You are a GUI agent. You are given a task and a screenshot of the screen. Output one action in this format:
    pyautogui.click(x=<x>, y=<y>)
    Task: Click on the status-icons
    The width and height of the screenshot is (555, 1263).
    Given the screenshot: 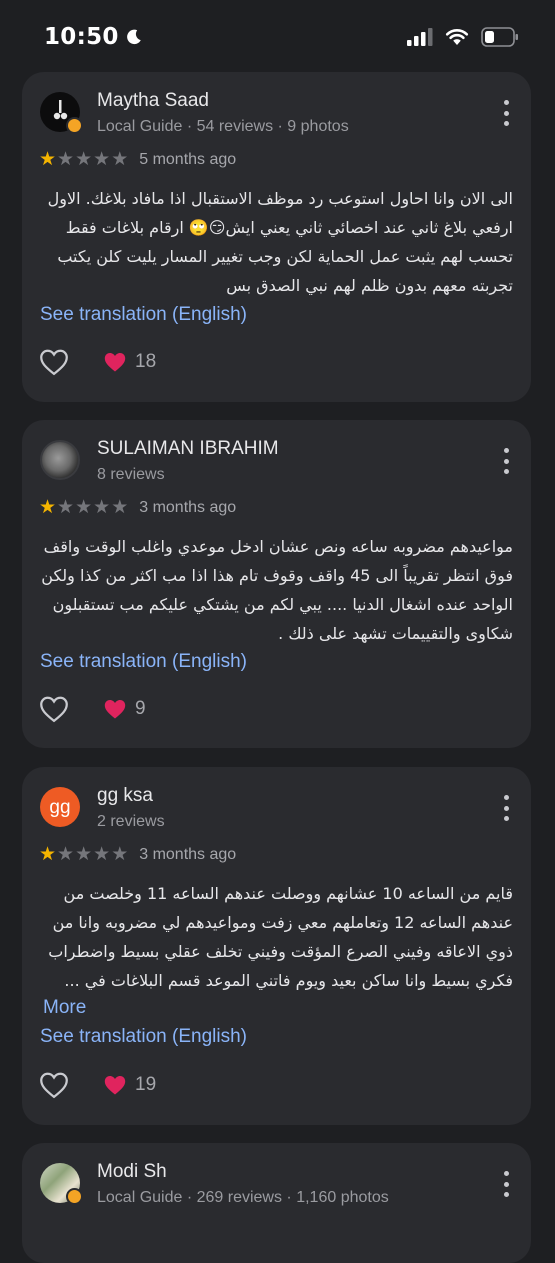 What is the action you would take?
    pyautogui.click(x=463, y=37)
    